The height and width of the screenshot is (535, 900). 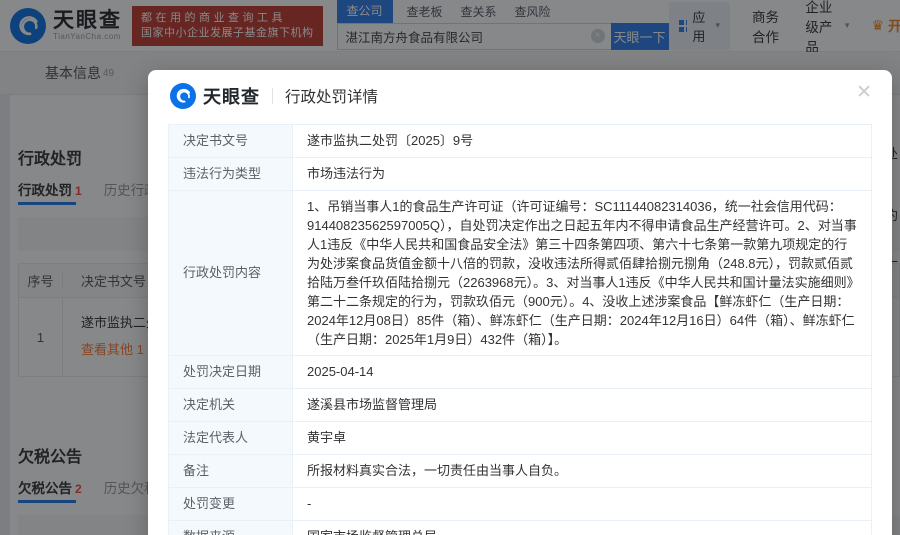 What do you see at coordinates (230, 527) in the screenshot?
I see `detail-label: 数据来源` at bounding box center [230, 527].